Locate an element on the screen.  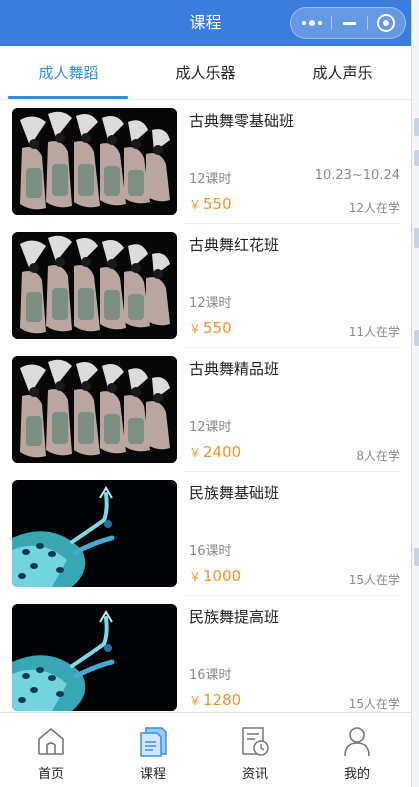
close-button is located at coordinates (386, 23).